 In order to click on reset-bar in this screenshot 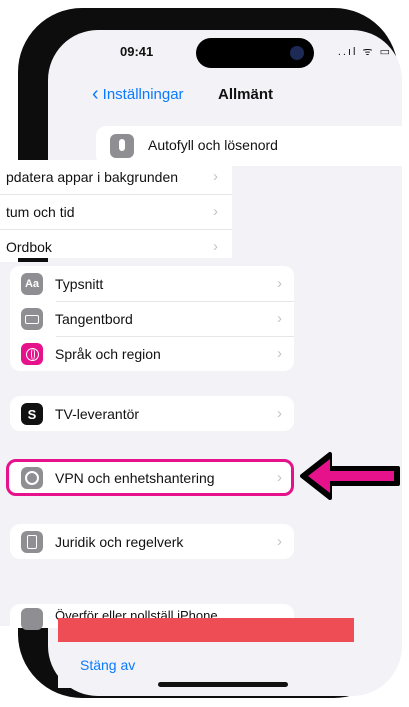, I will do `click(206, 630)`.